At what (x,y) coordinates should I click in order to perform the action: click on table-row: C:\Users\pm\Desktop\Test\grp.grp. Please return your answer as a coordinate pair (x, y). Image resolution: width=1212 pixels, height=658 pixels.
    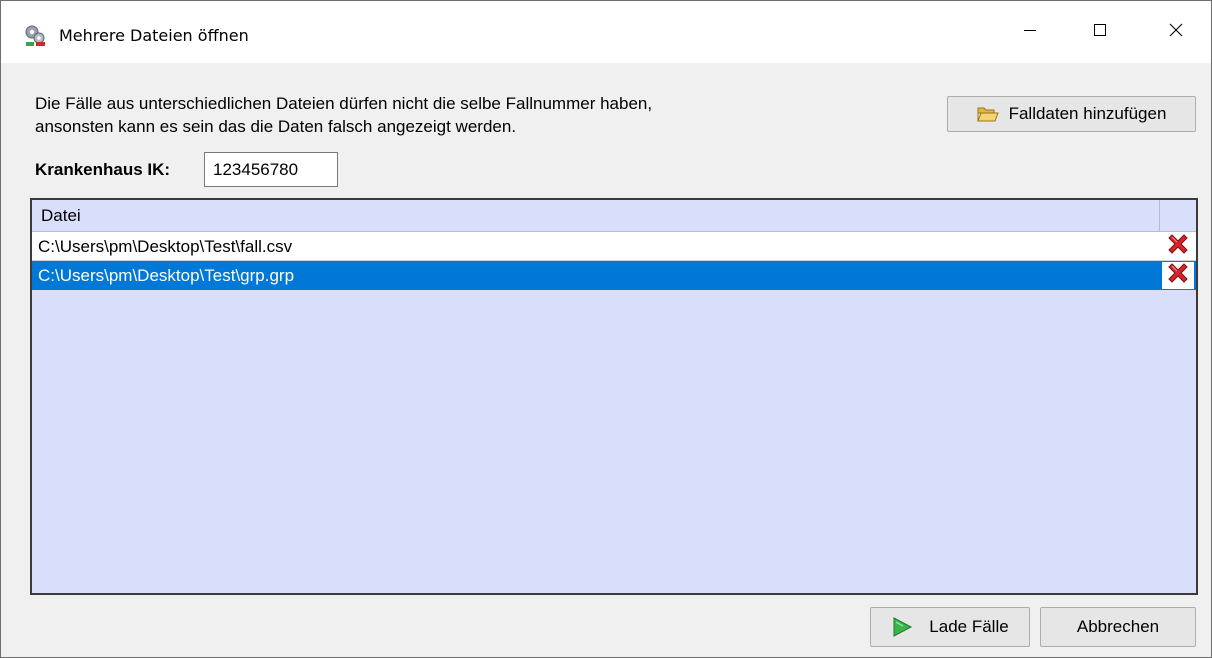
    Looking at the image, I should click on (614, 275).